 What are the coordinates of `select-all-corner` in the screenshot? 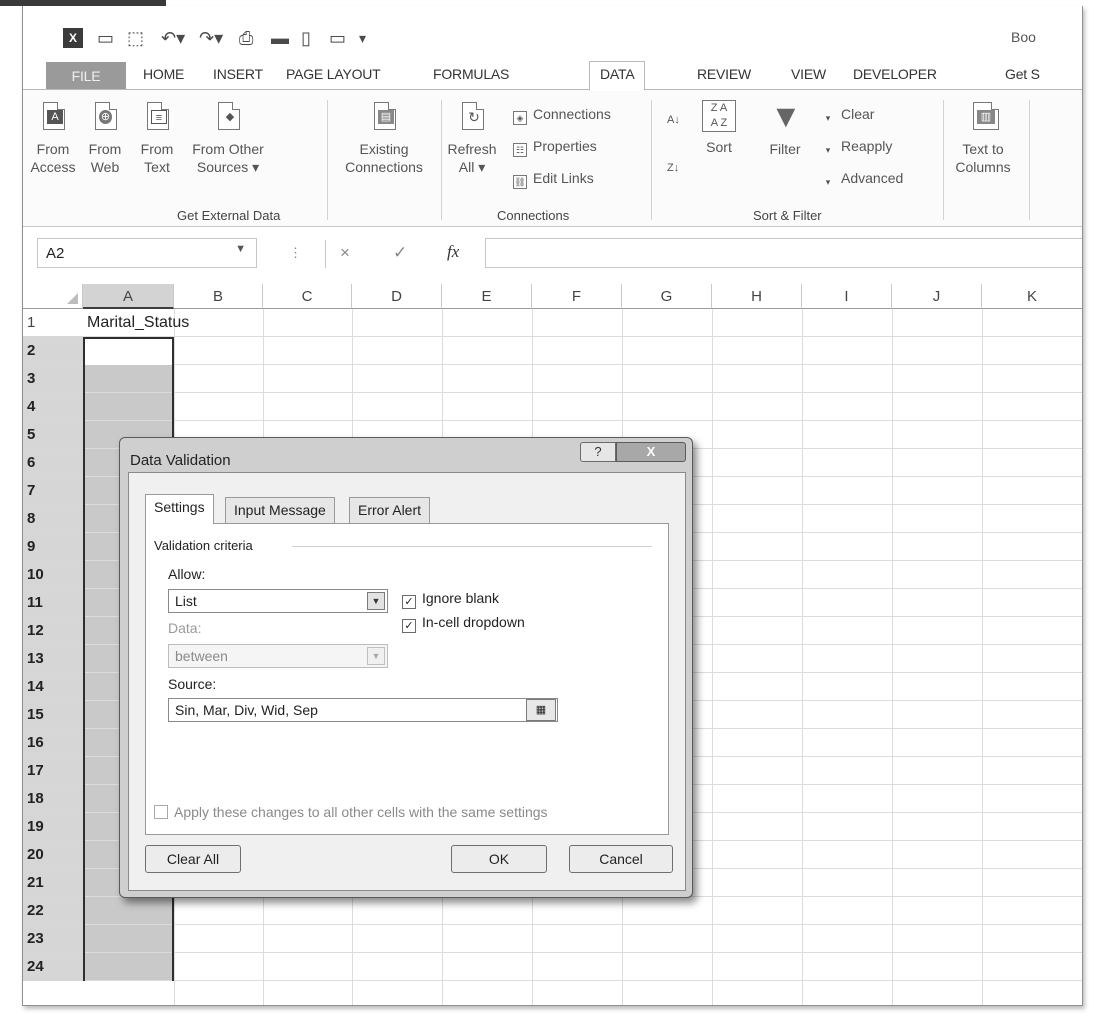 It's located at (53, 296).